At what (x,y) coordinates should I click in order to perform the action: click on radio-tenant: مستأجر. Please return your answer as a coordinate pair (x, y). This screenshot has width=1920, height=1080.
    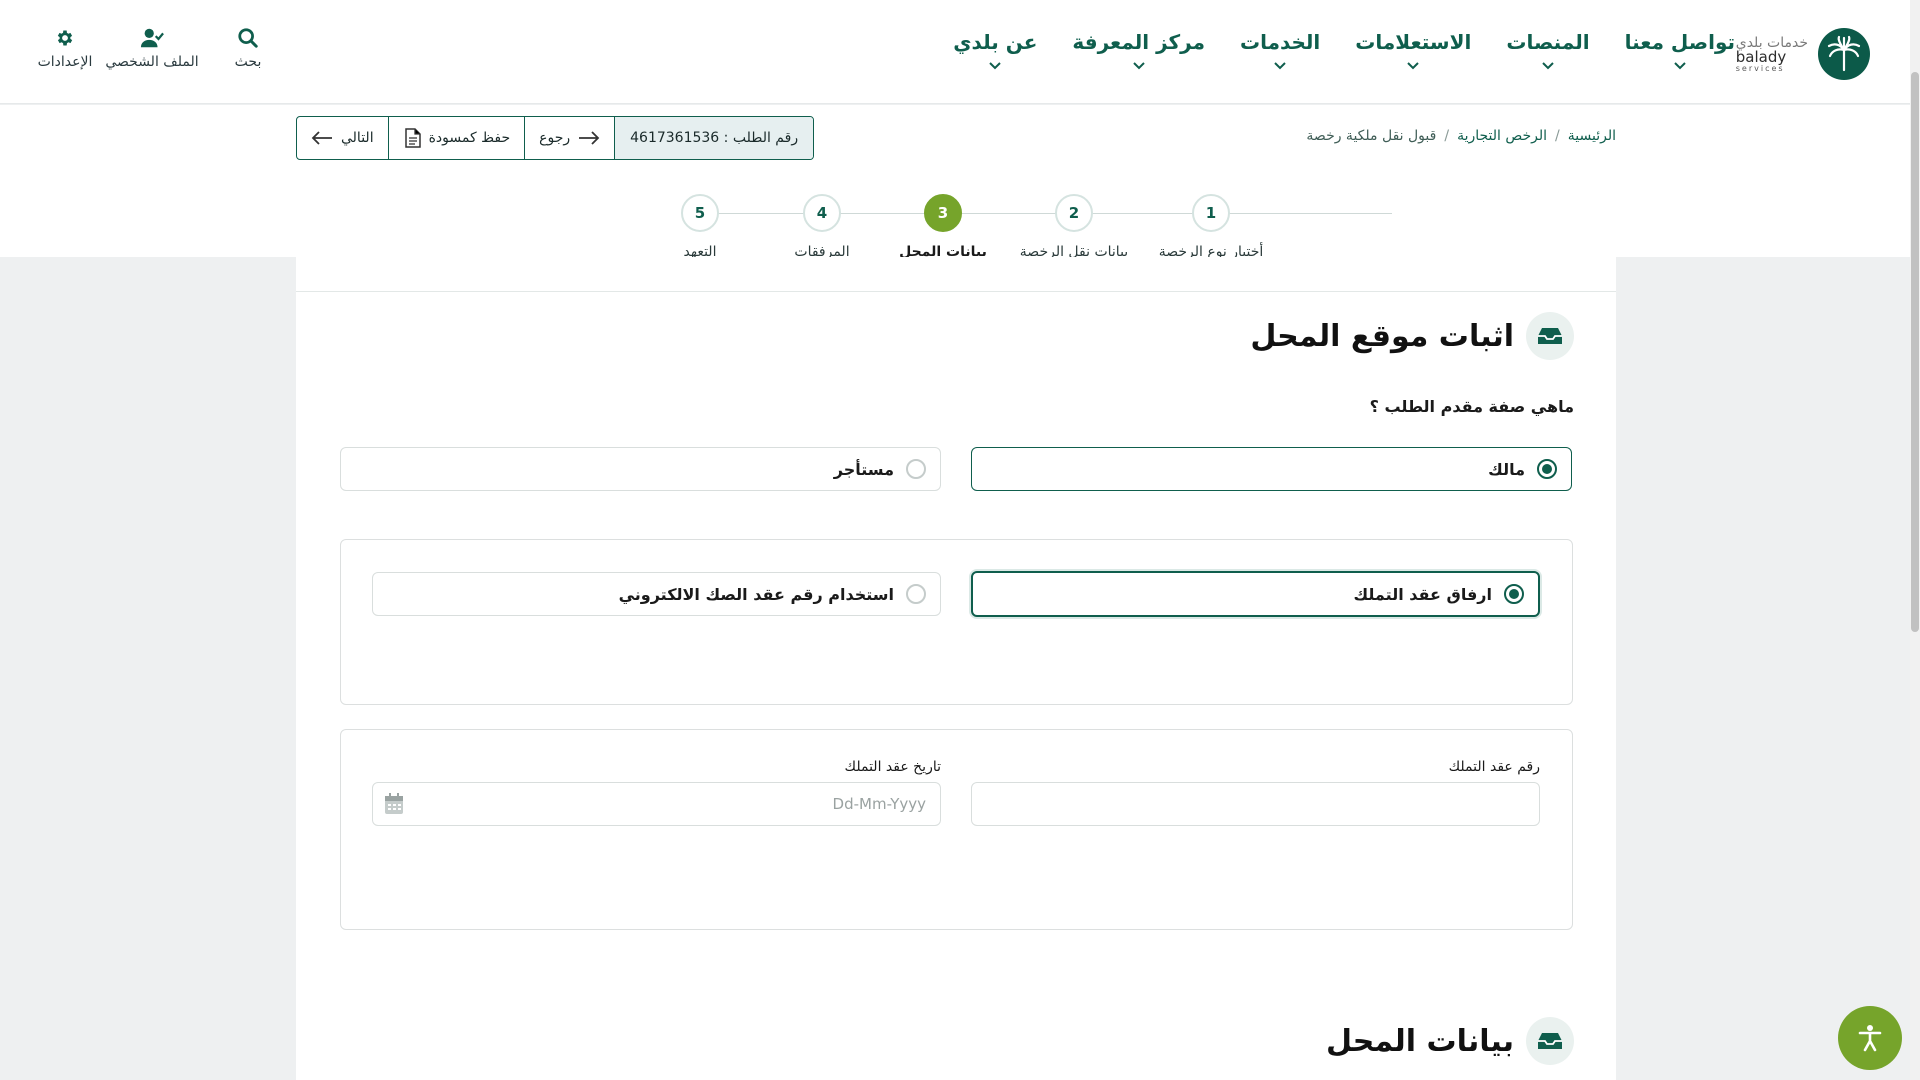
    Looking at the image, I should click on (640, 469).